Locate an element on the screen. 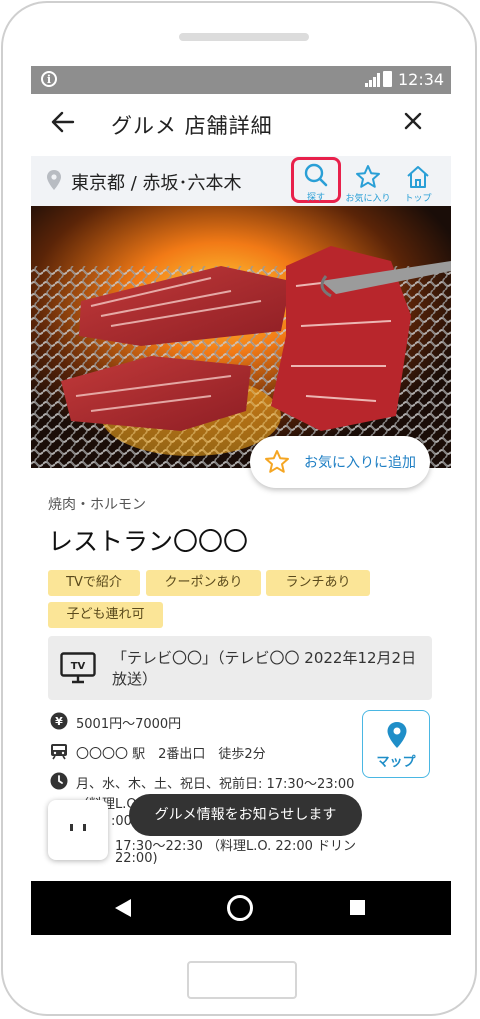 The width and height of the screenshot is (480, 1019). app-bar: グルメ 店舗詳細 is located at coordinates (241, 125).